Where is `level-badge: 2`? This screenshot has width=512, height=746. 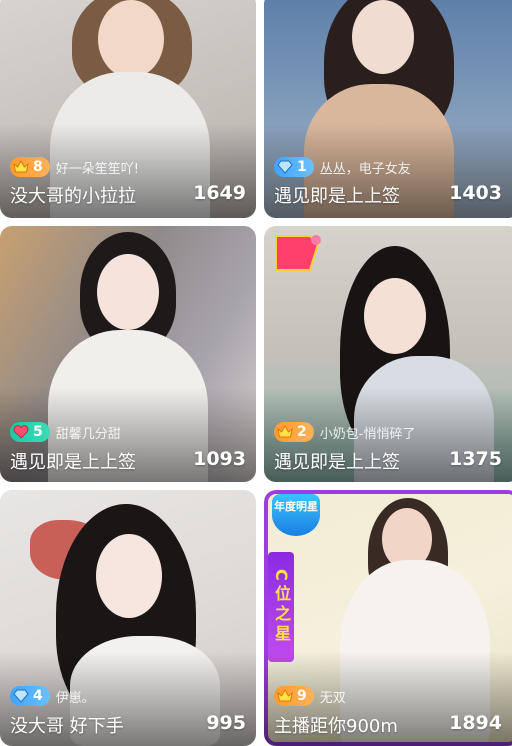 level-badge: 2 is located at coordinates (294, 432).